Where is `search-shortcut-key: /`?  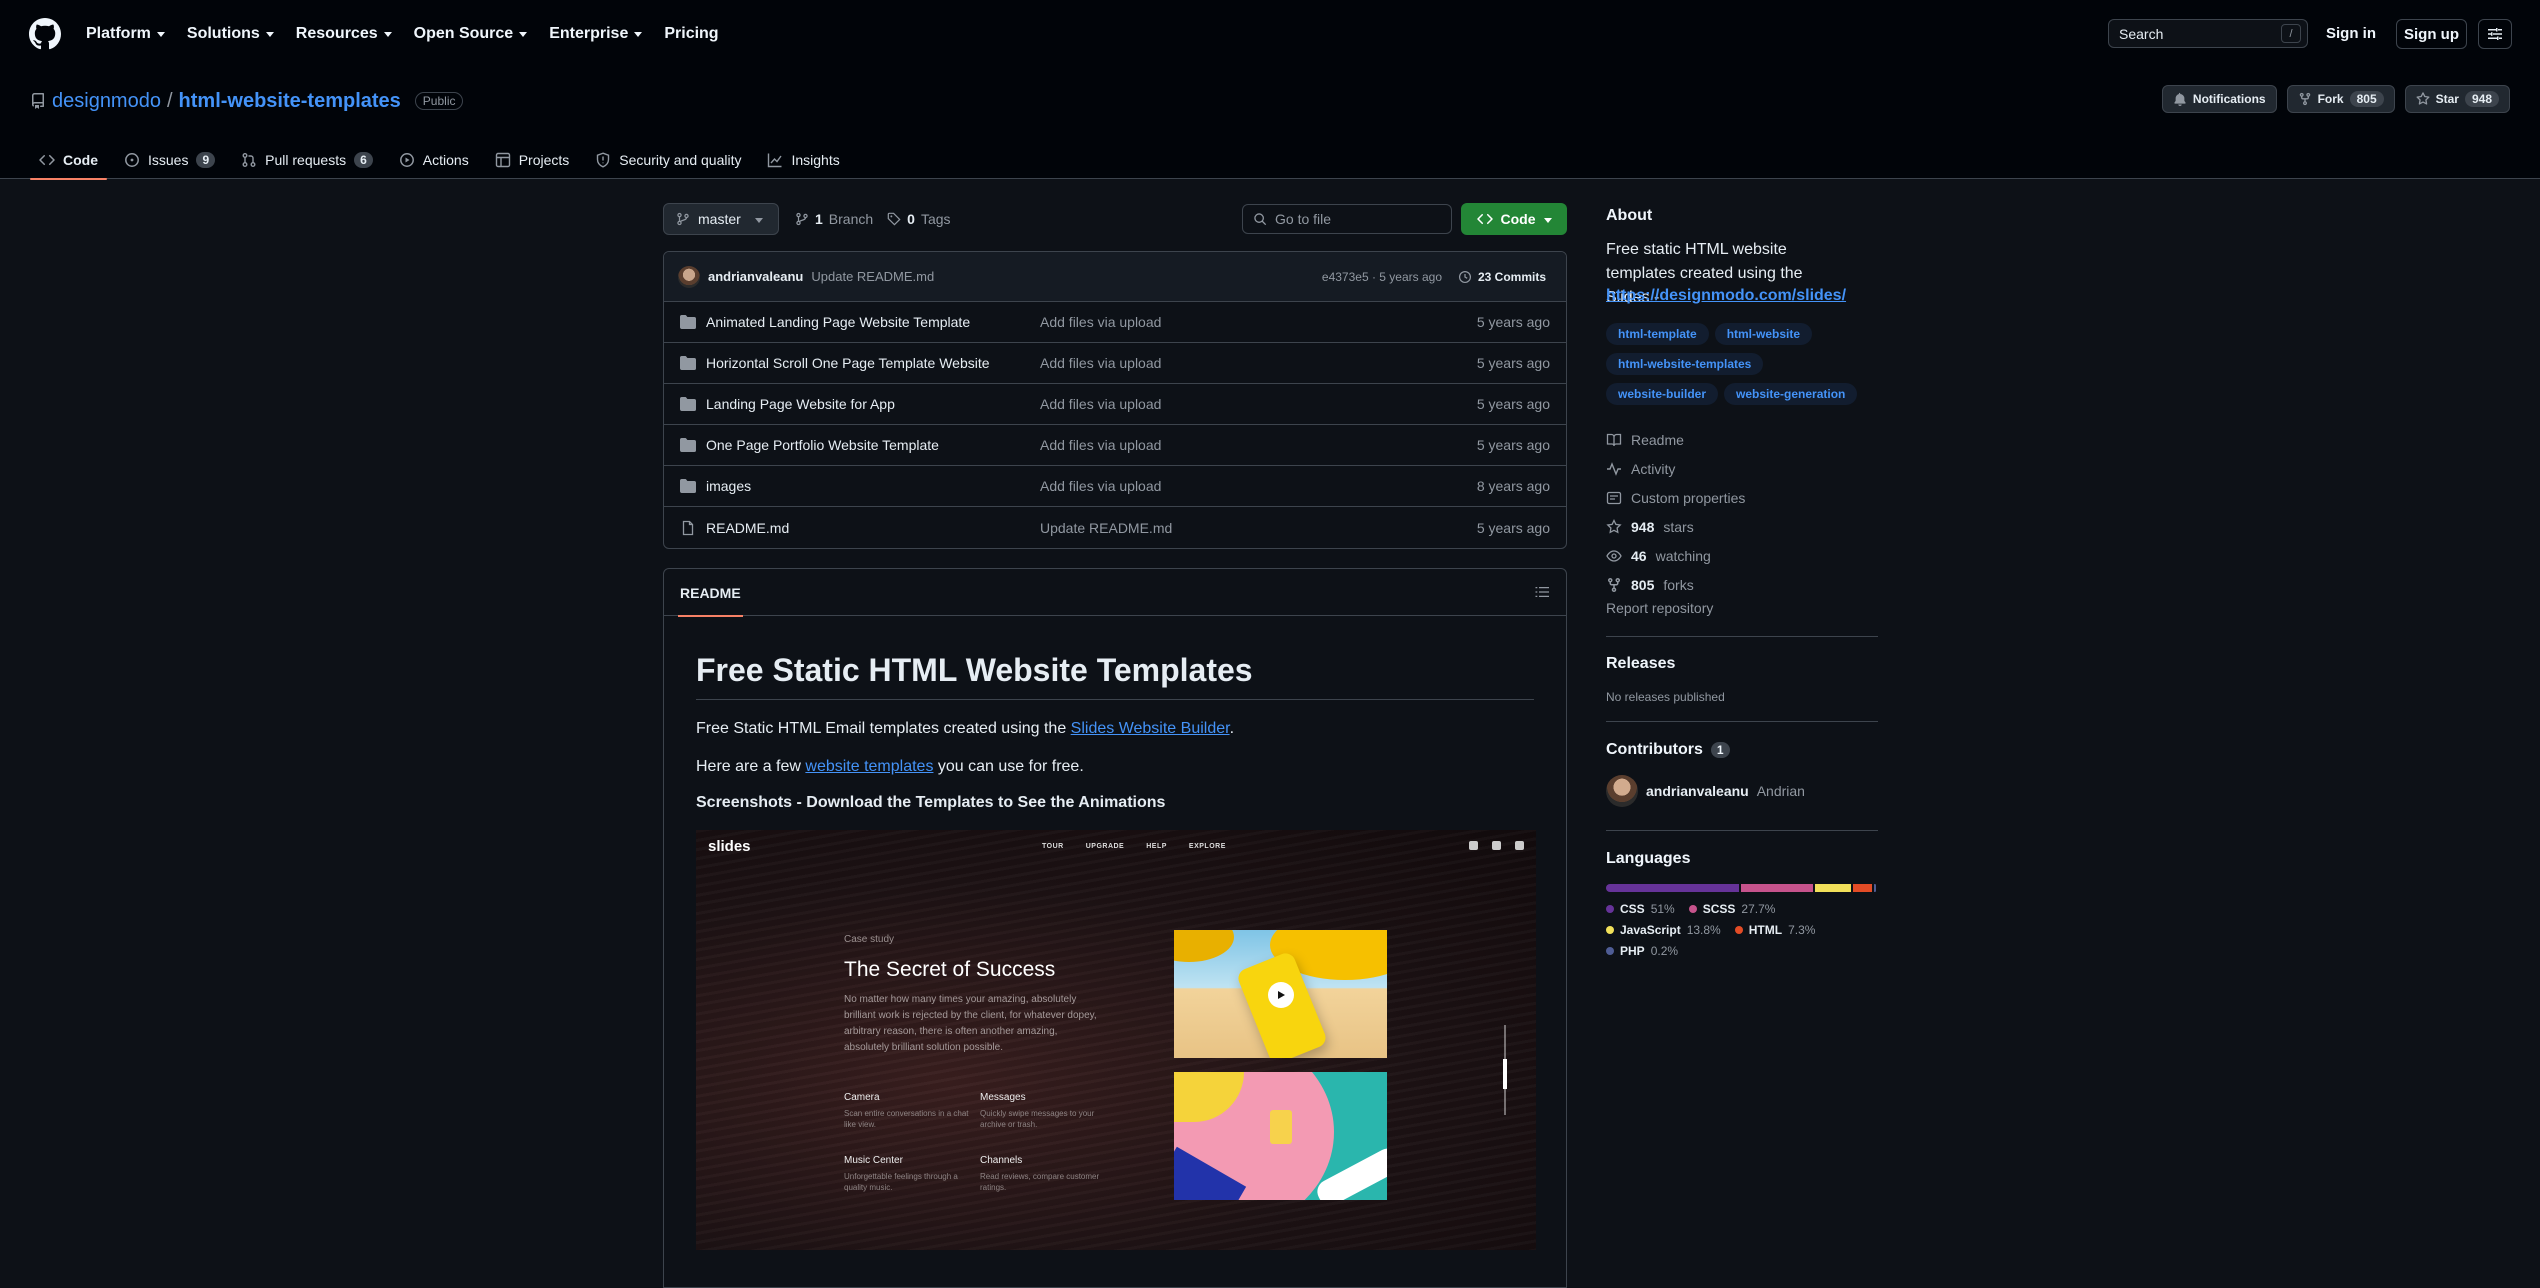
search-shortcut-key: / is located at coordinates (2291, 33).